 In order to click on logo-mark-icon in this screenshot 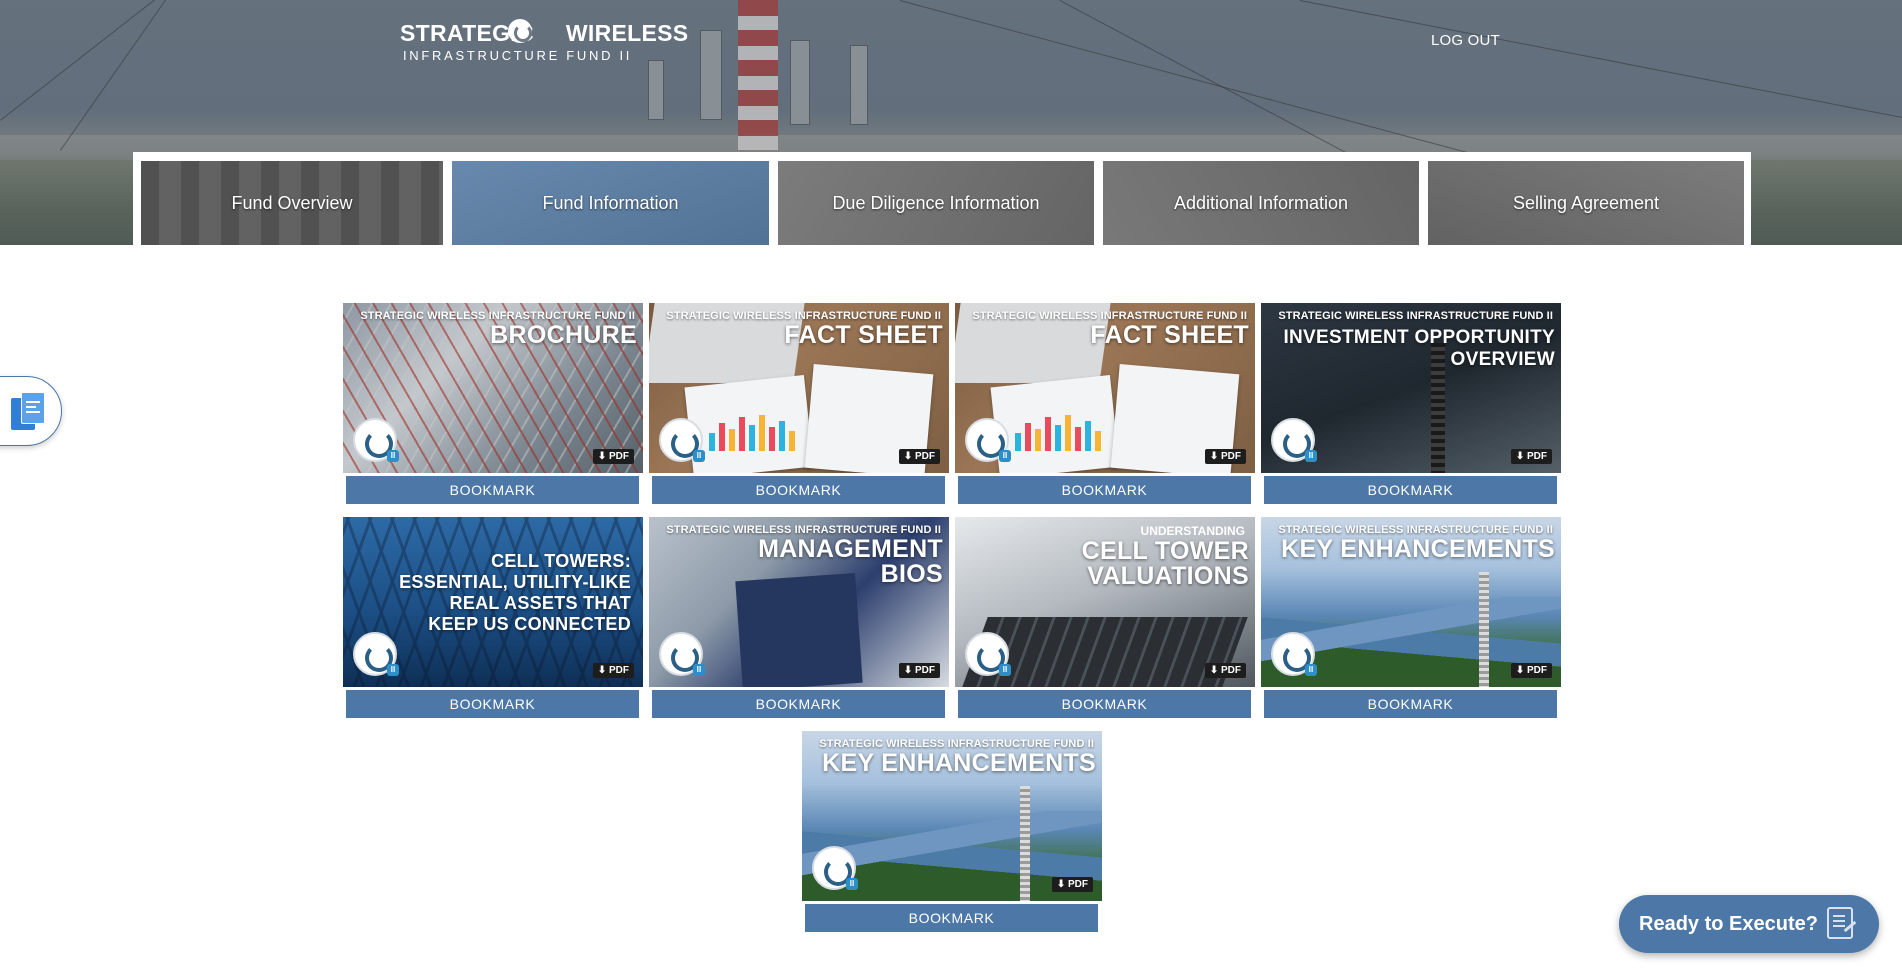, I will do `click(520, 31)`.